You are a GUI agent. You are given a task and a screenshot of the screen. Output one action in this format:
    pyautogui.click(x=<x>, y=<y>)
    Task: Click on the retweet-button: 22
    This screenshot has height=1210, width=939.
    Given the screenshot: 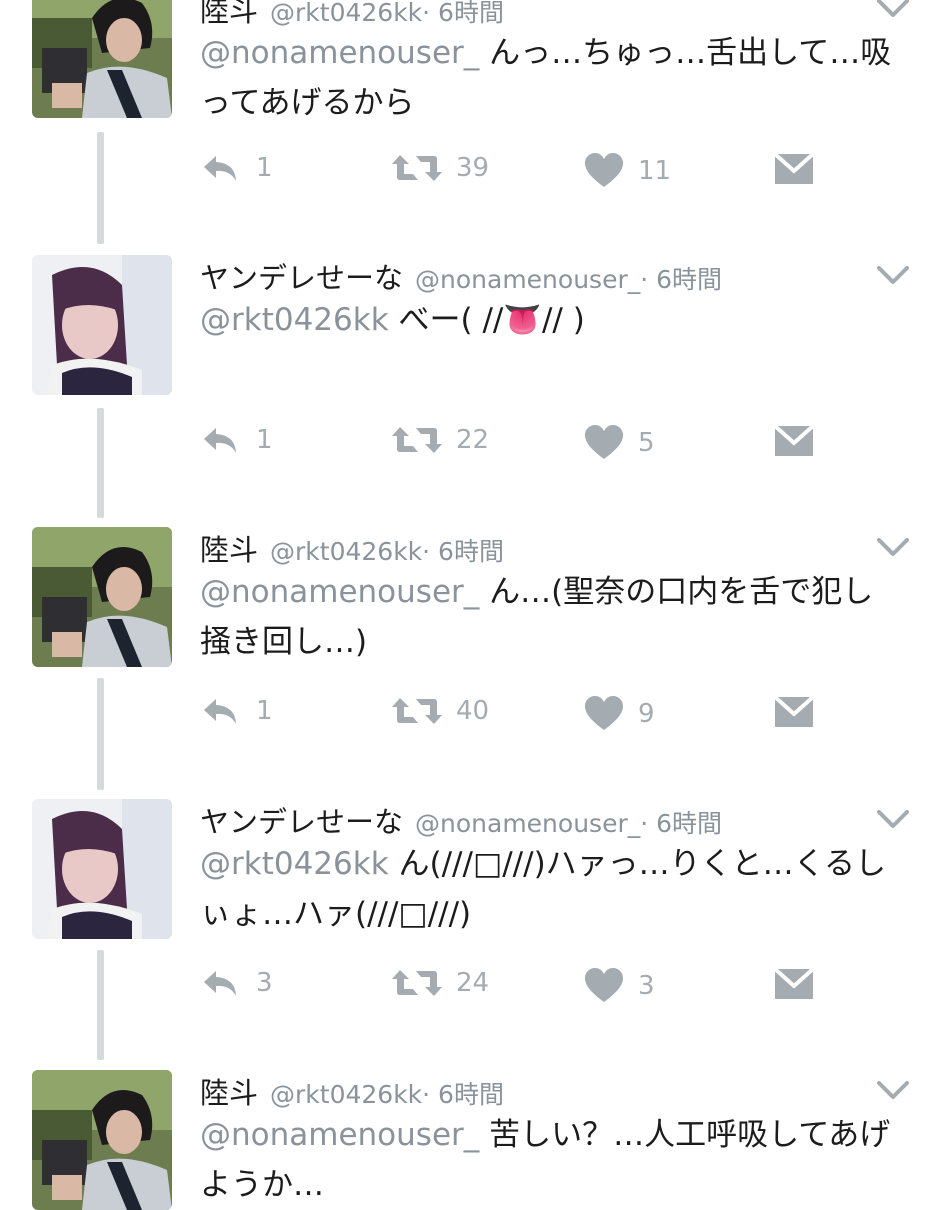 What is the action you would take?
    pyautogui.click(x=440, y=440)
    